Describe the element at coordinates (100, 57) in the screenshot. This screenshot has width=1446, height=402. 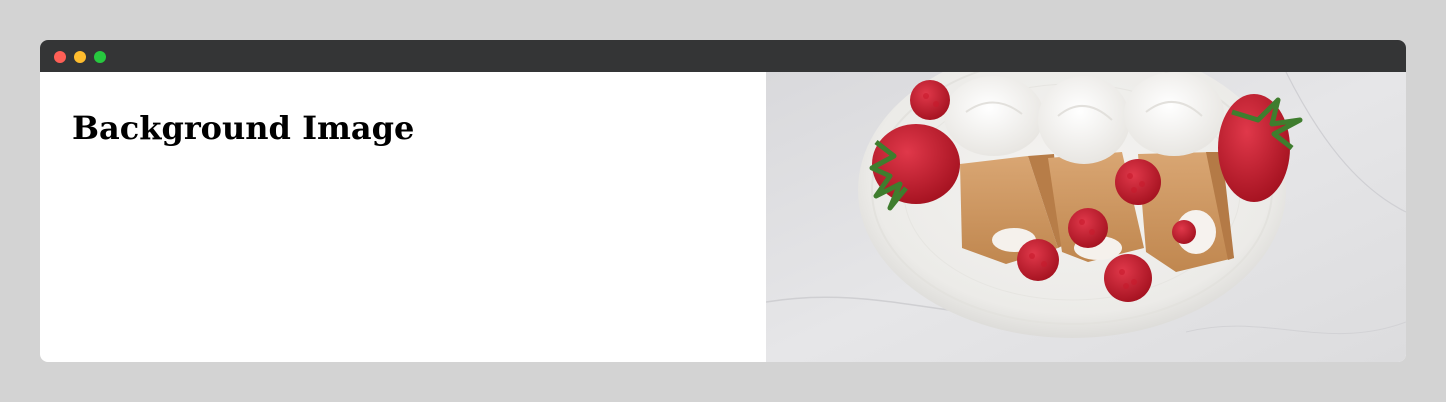
I see `maximize-dot-icon` at that location.